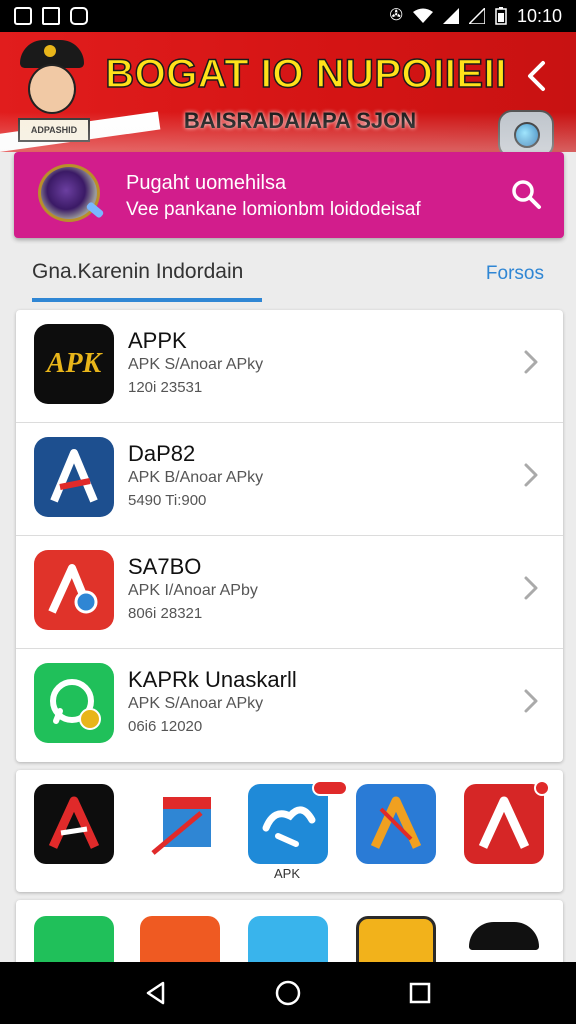 This screenshot has width=576, height=1024. What do you see at coordinates (162, 453) in the screenshot?
I see `app-name: DaP82` at bounding box center [162, 453].